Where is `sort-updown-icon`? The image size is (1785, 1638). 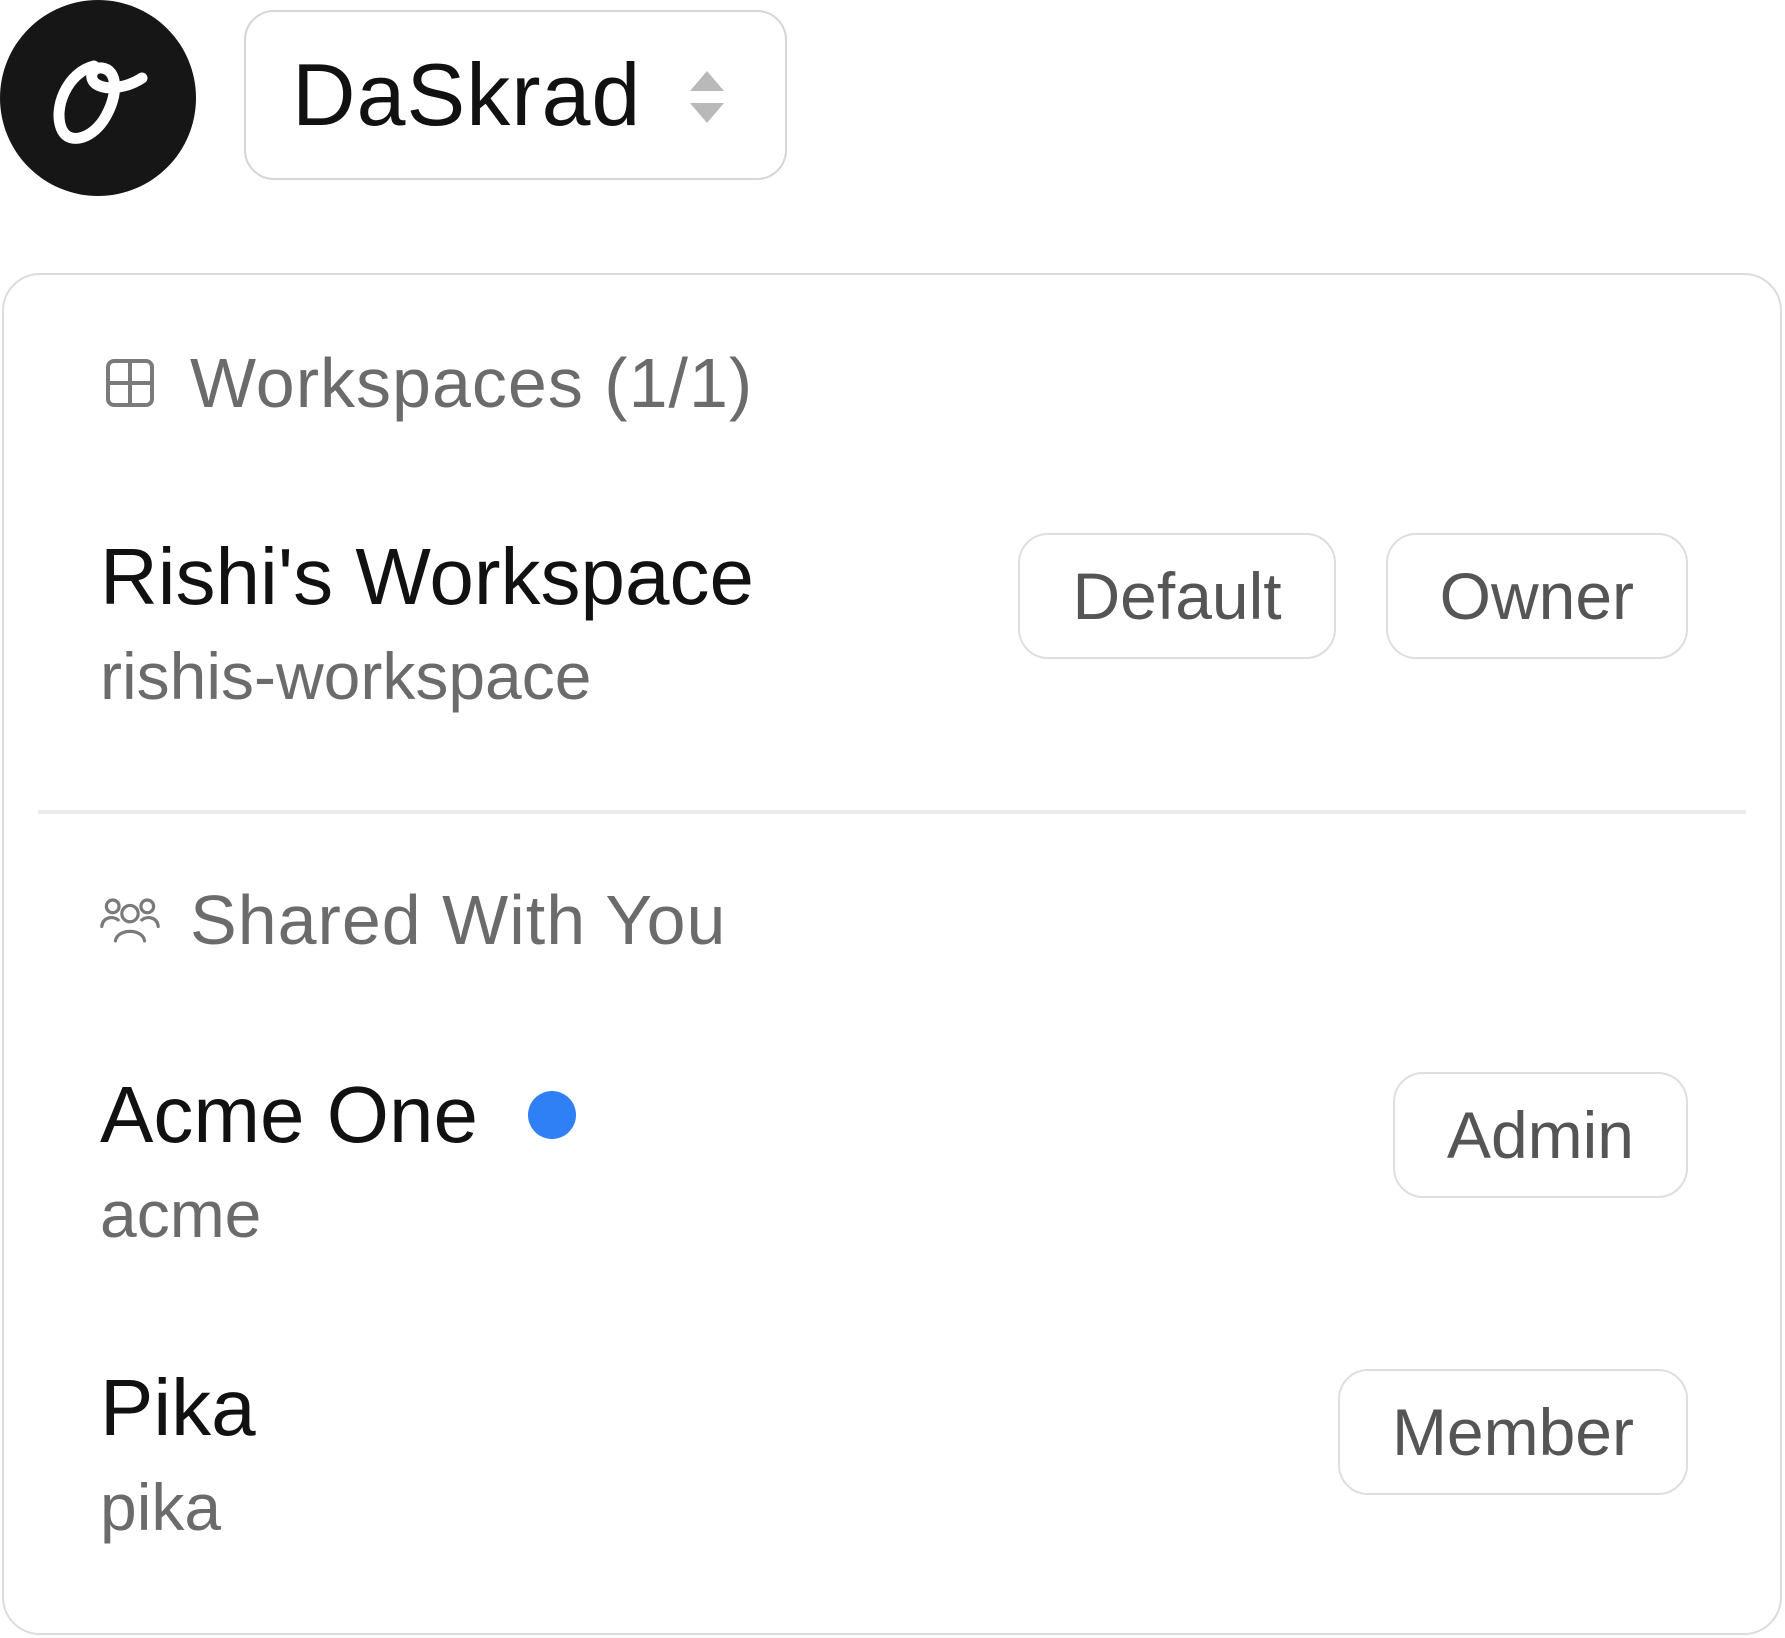 sort-updown-icon is located at coordinates (707, 97).